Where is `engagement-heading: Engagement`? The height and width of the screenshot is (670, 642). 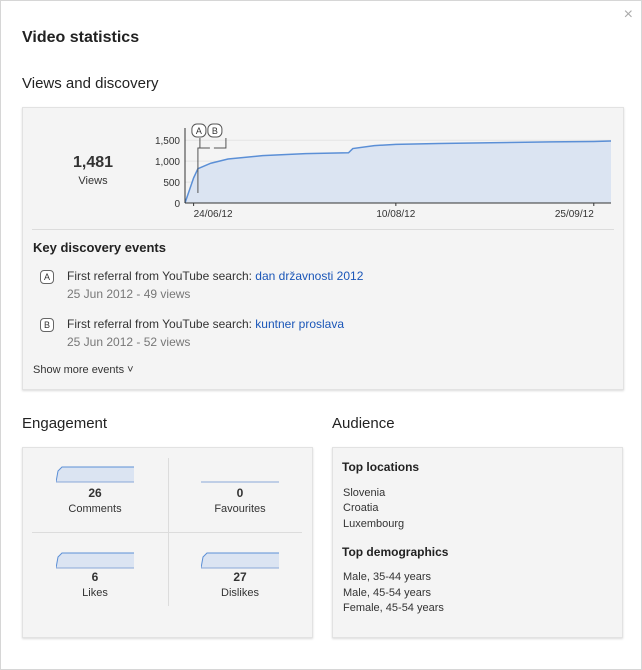 engagement-heading: Engagement is located at coordinates (65, 423).